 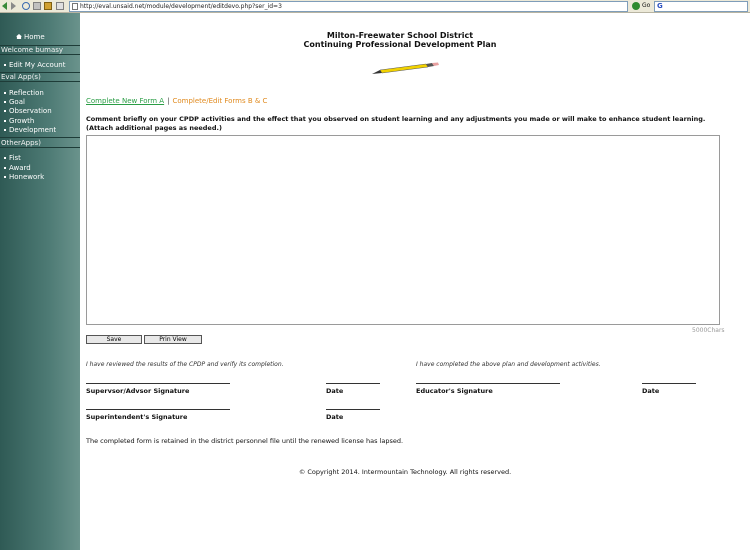 I want to click on sidebar-item-fist: Fist, so click(x=12, y=158).